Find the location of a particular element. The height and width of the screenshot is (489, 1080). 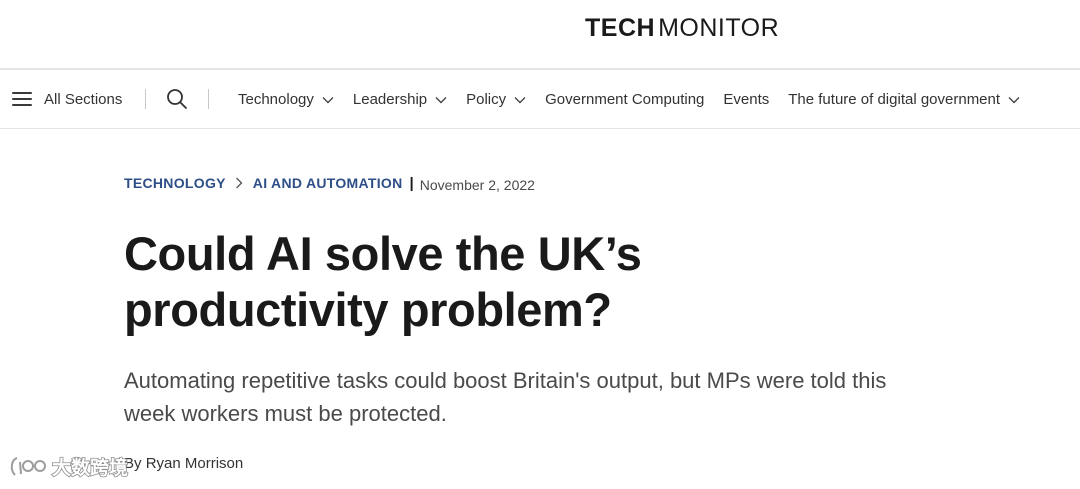

watermark-logo-icon is located at coordinates (28, 466).